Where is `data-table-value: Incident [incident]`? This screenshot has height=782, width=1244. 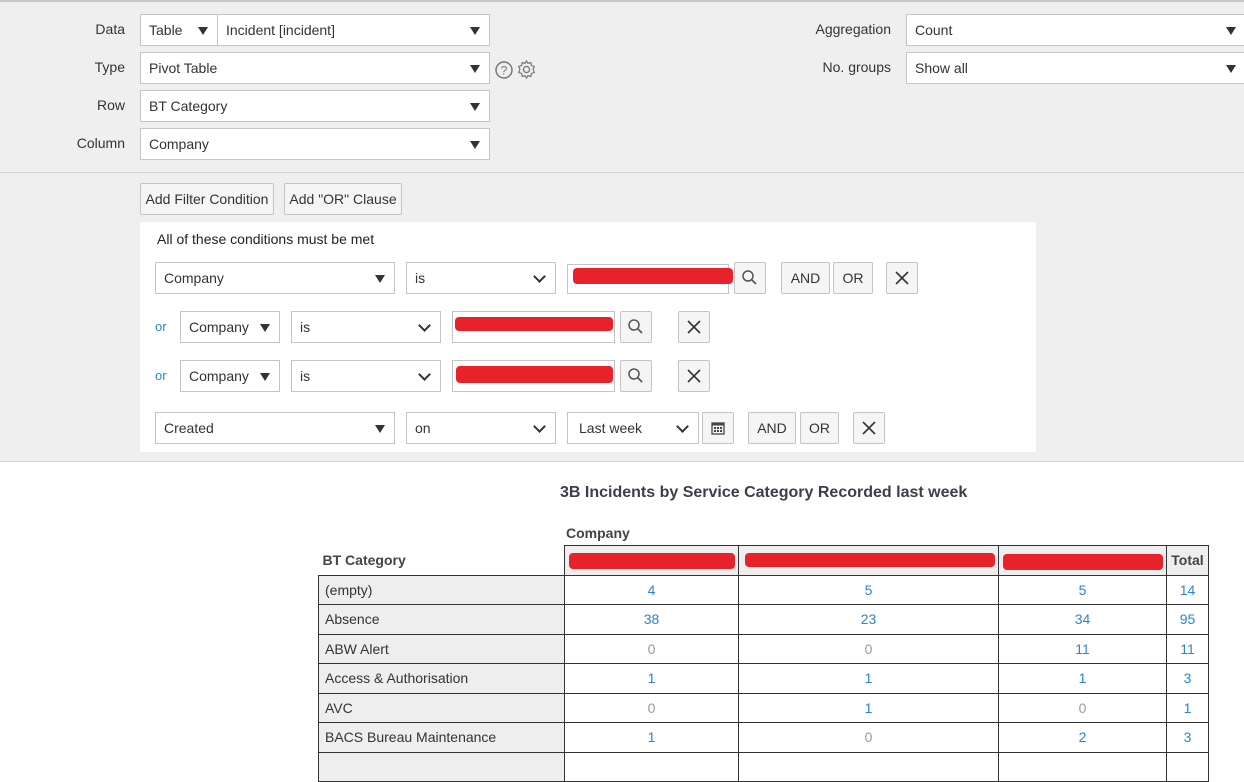 data-table-value: Incident [incident] is located at coordinates (280, 30).